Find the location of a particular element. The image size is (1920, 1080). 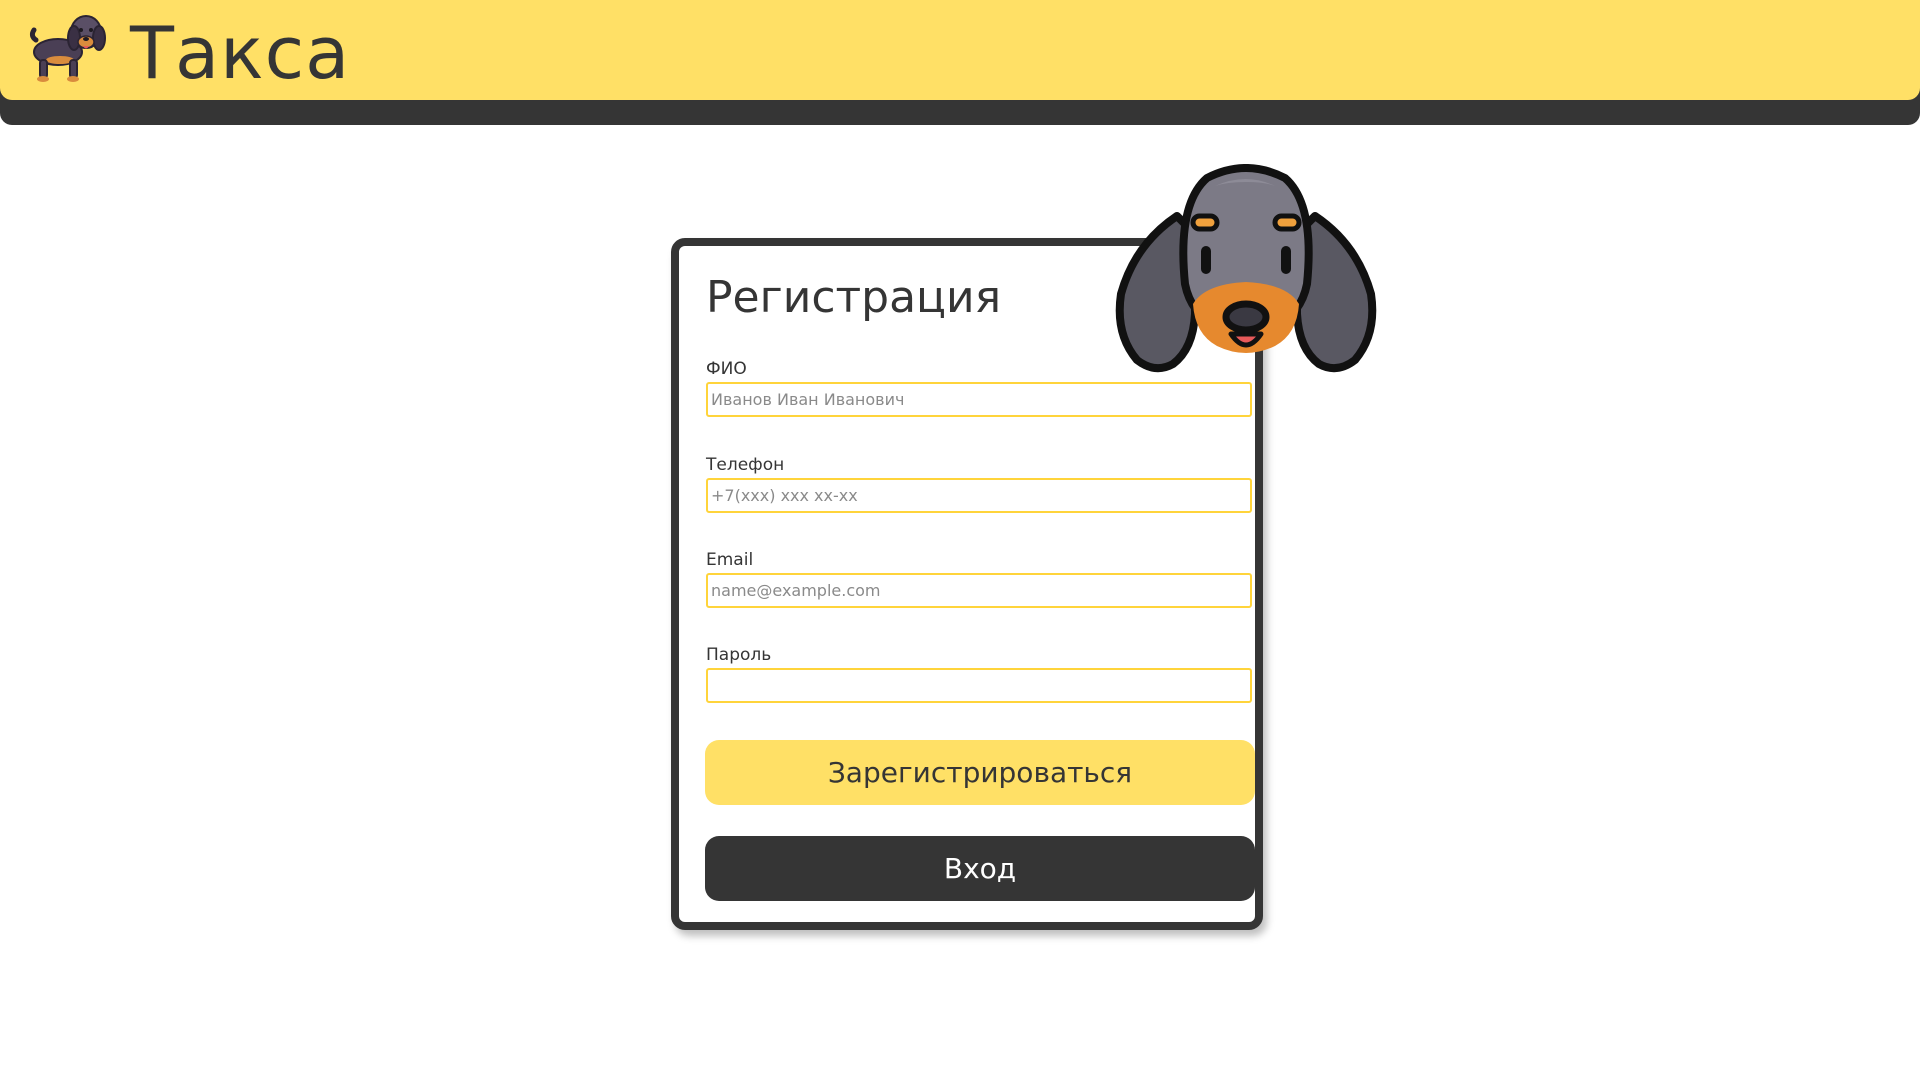

dog-face-icon is located at coordinates (1246, 268).